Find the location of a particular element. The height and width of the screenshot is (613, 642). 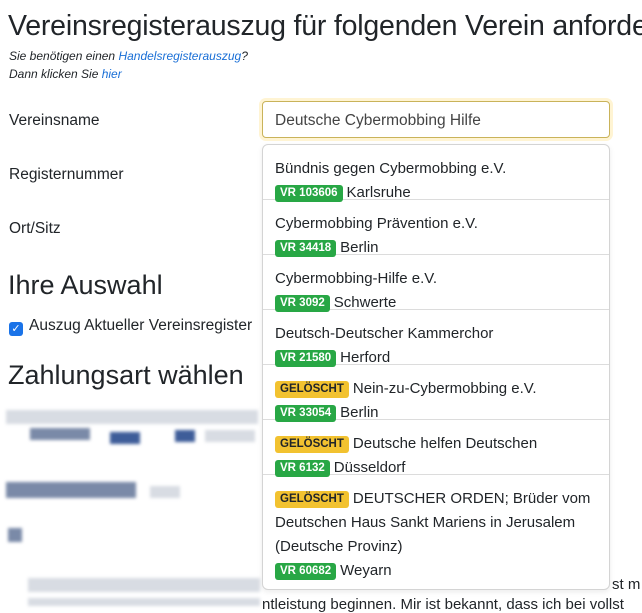

option-city: Düsseldorf is located at coordinates (369, 467).